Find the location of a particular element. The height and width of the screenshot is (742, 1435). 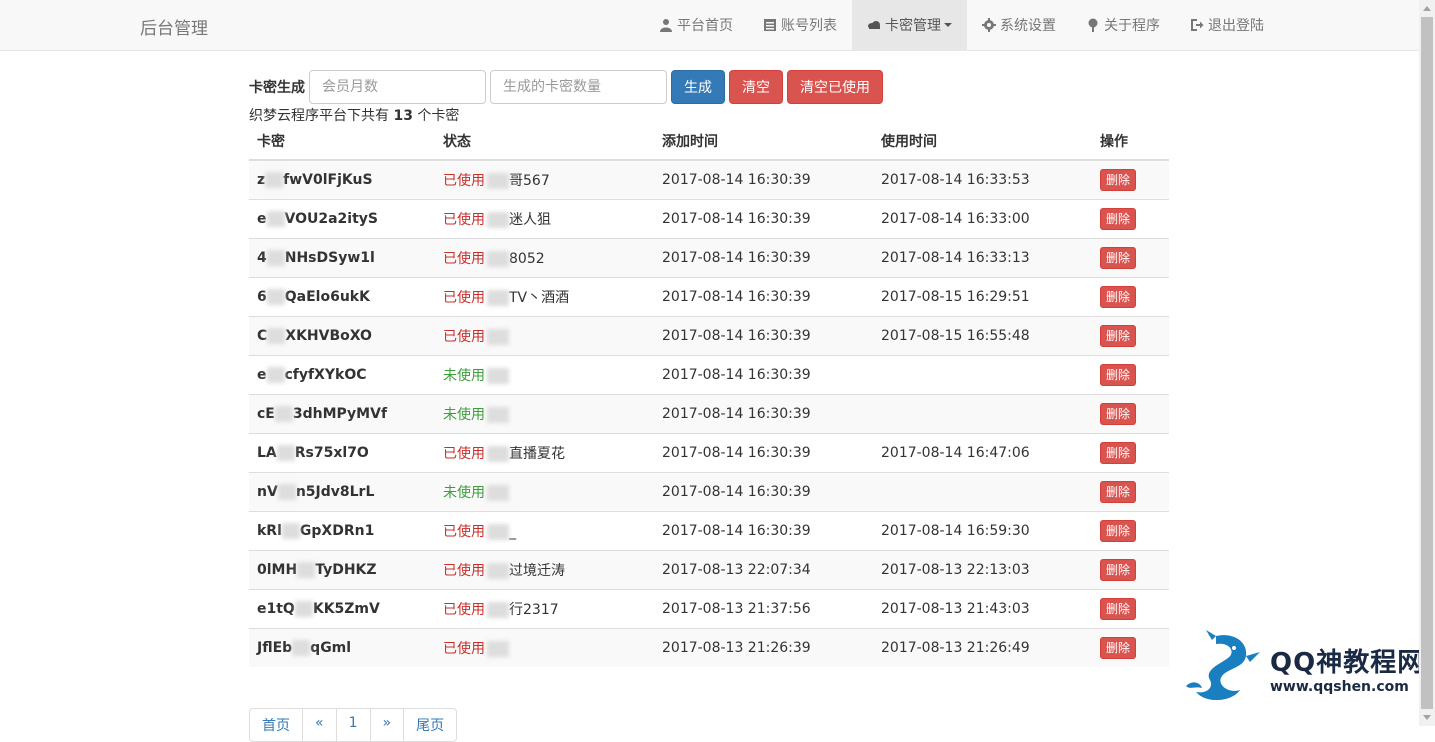

used-by-user: TV丶酒酒 is located at coordinates (539, 297).